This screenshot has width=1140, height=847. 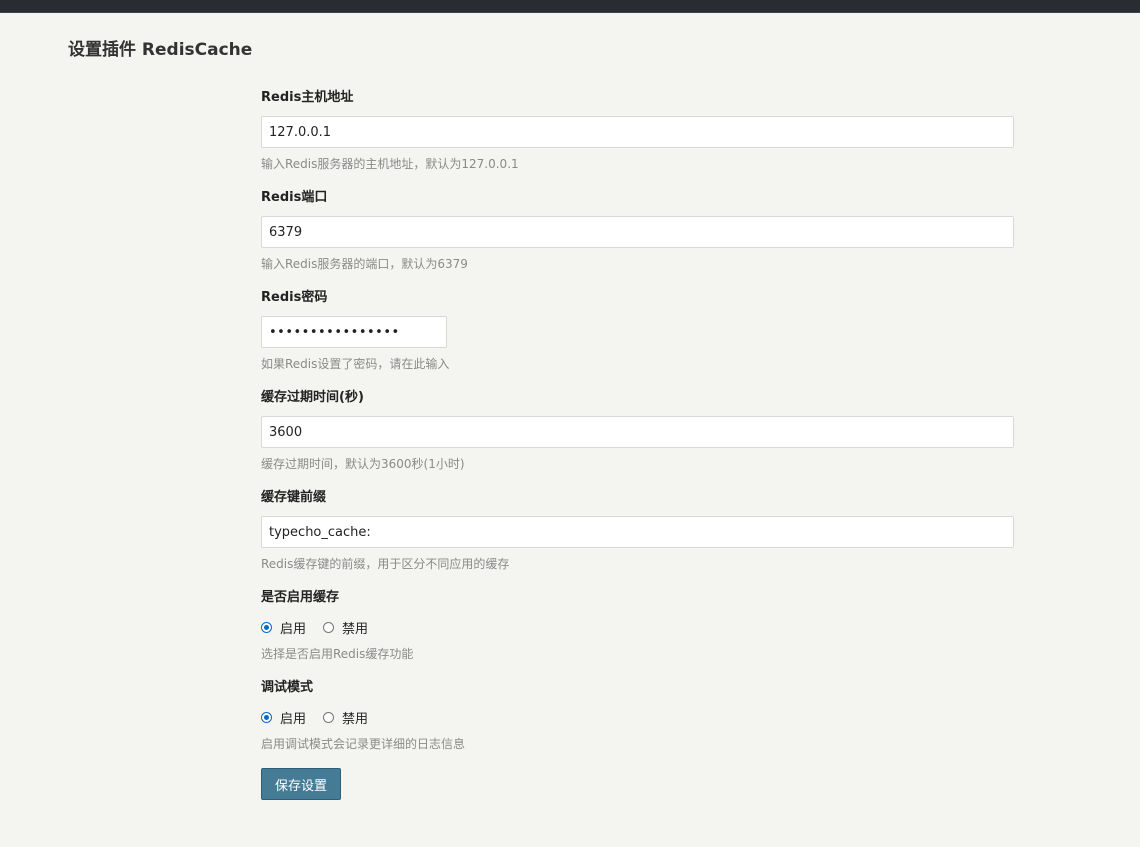 What do you see at coordinates (294, 197) in the screenshot?
I see `redis-port-label: Redis端口` at bounding box center [294, 197].